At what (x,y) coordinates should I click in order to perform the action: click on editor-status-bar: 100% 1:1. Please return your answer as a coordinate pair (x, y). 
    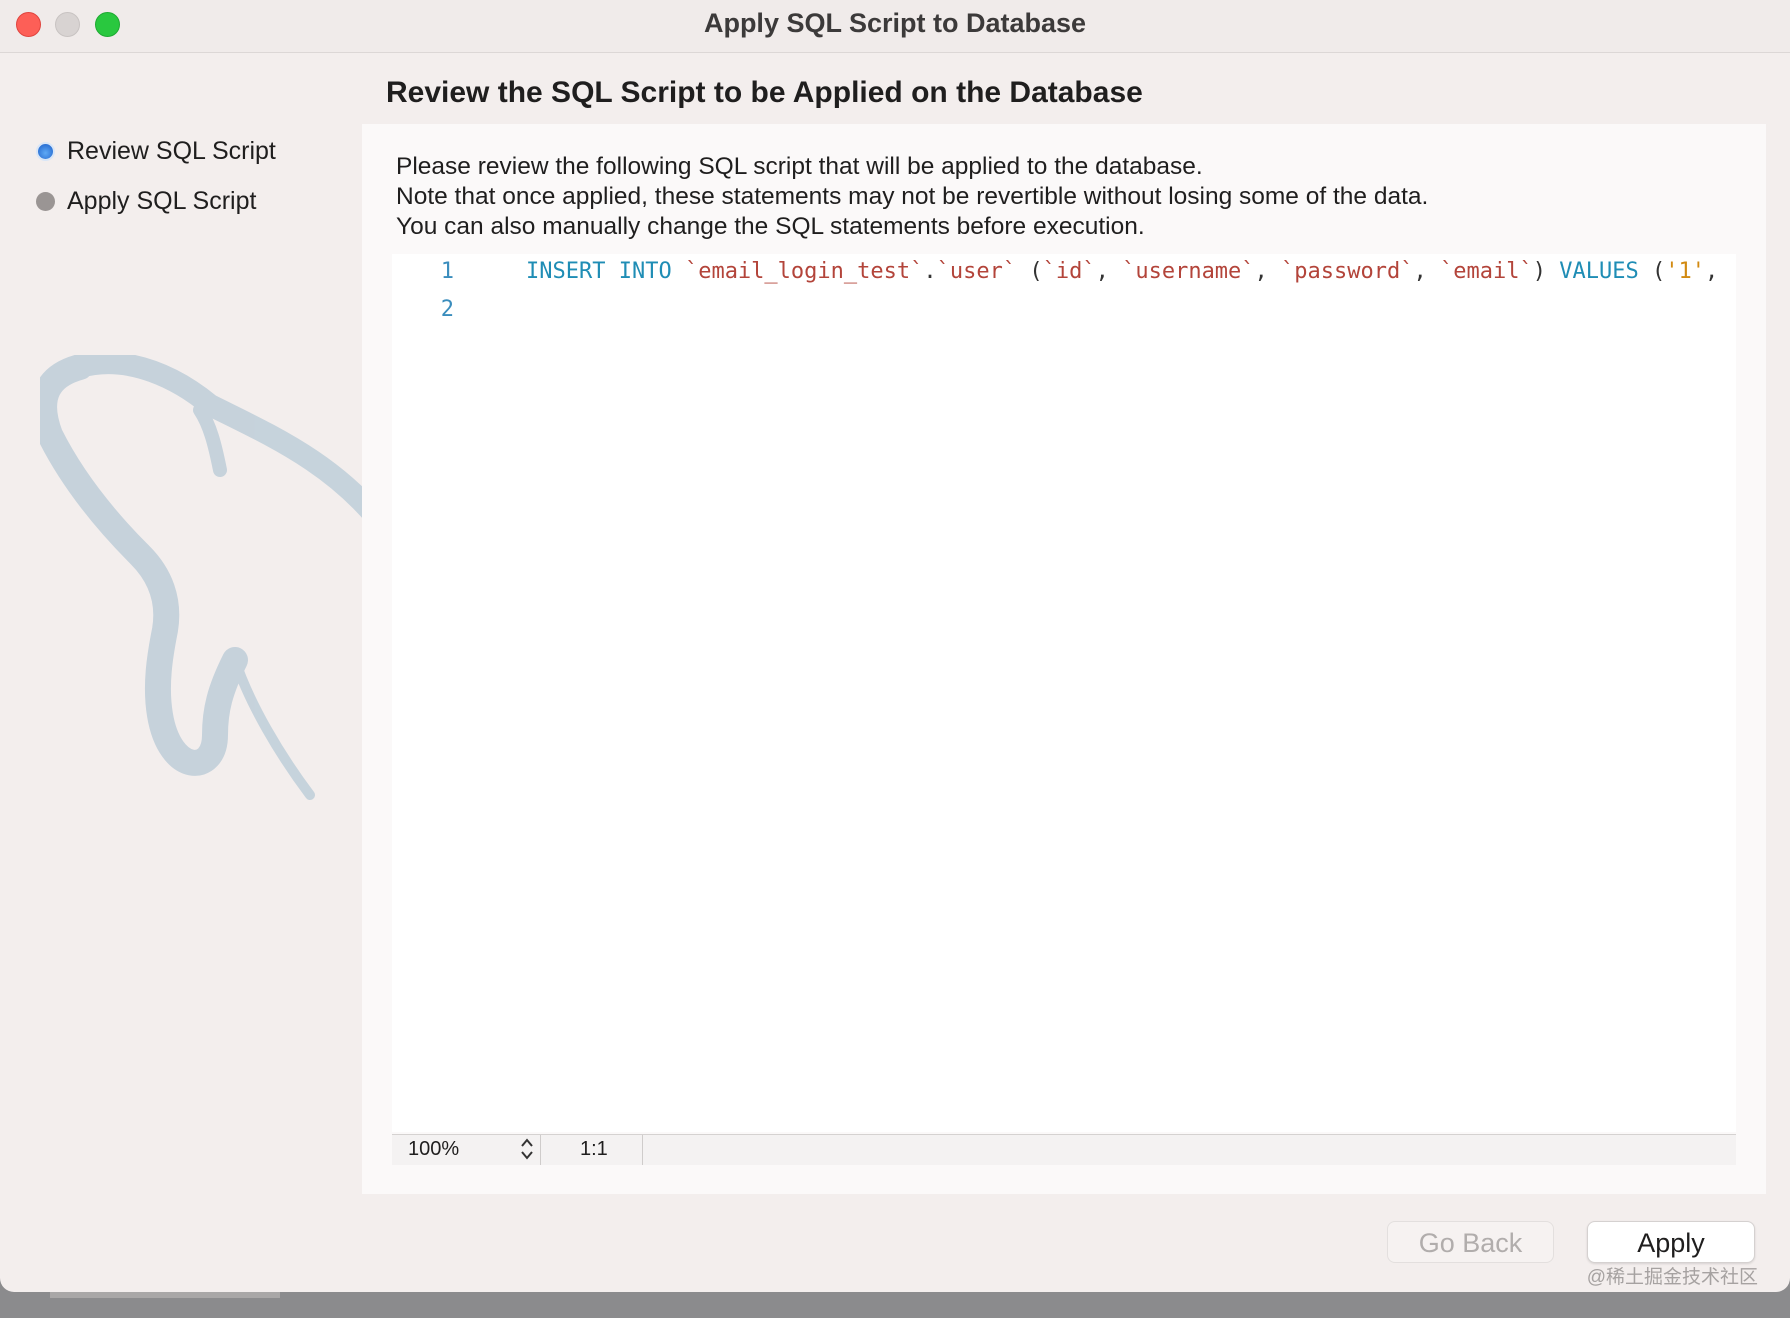
    Looking at the image, I should click on (1064, 1149).